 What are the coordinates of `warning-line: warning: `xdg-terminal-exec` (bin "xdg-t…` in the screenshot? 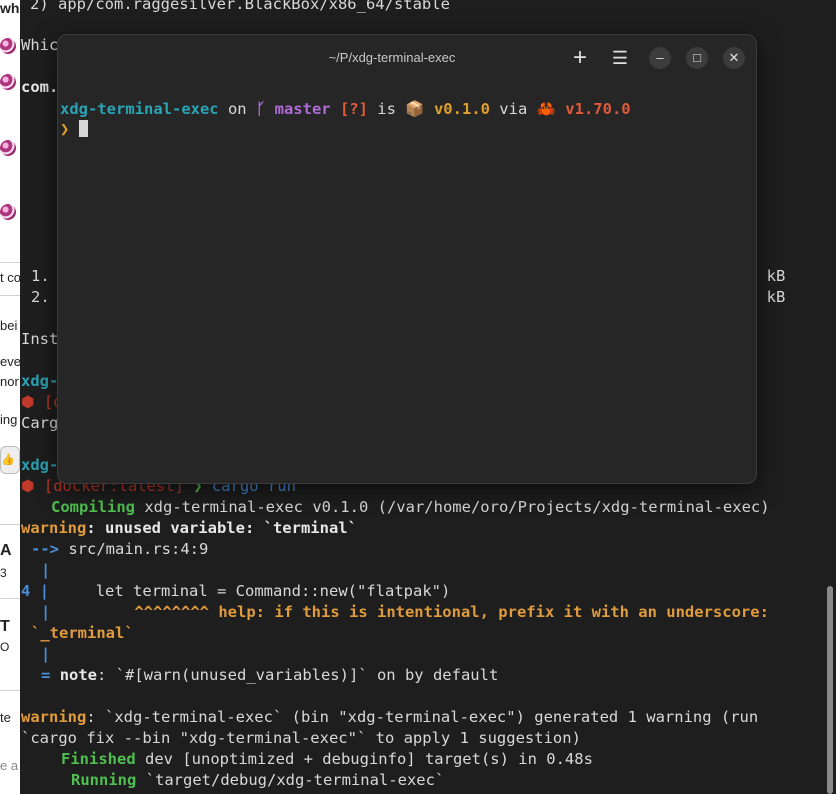 It's located at (390, 717).